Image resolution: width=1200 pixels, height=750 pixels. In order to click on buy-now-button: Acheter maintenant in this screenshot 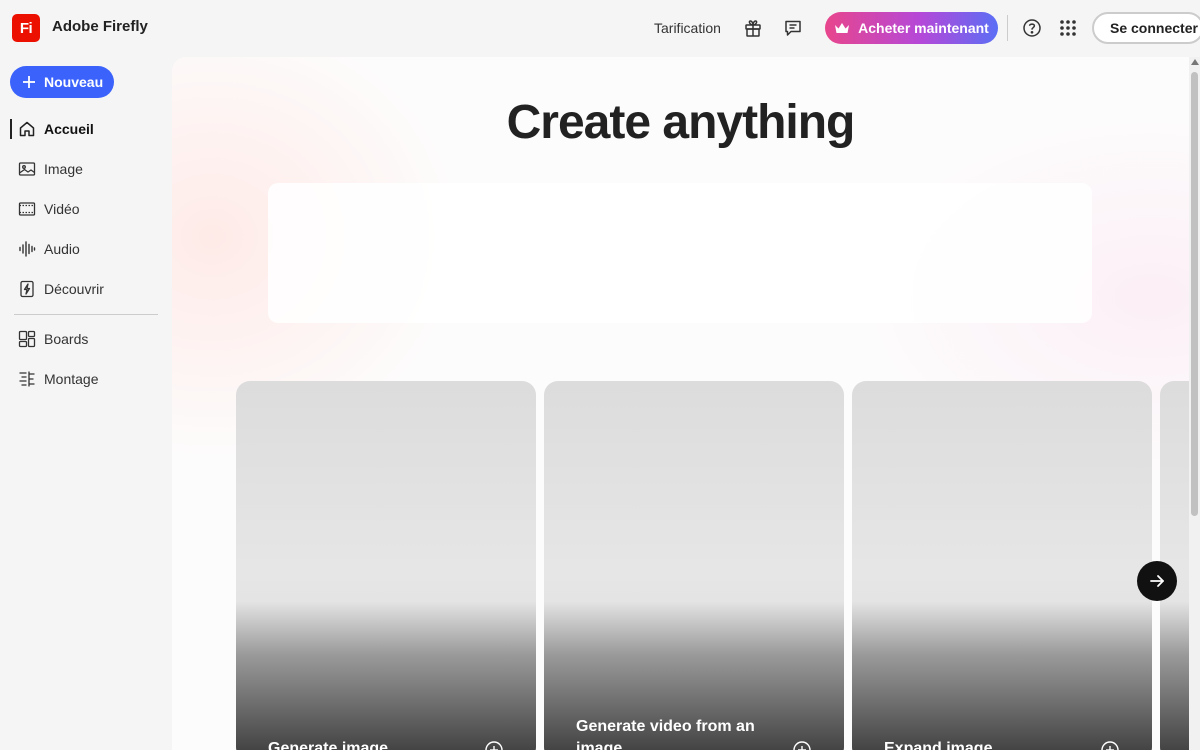, I will do `click(911, 28)`.